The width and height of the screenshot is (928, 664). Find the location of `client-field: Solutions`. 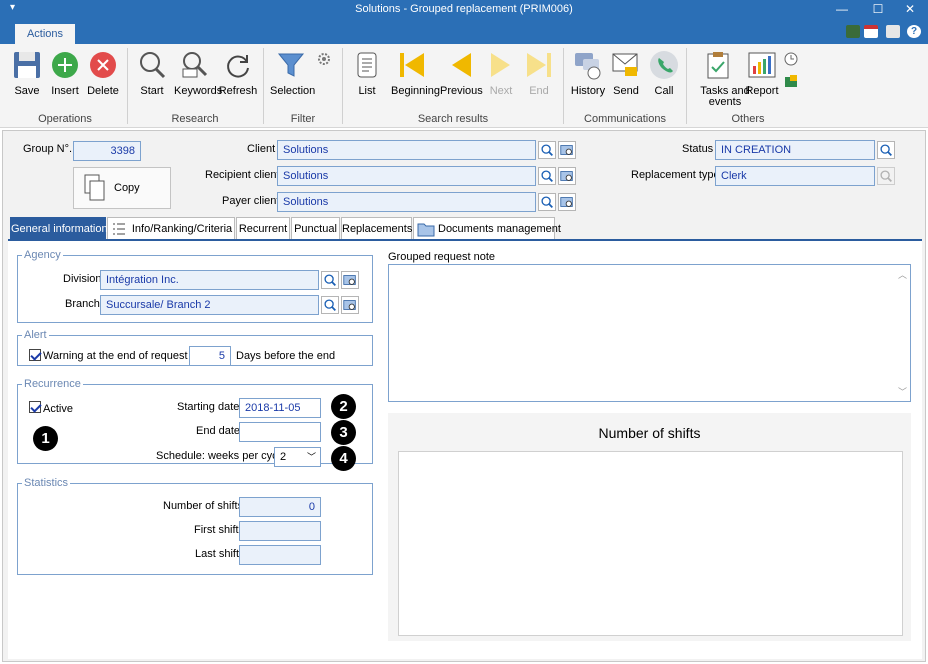

client-field: Solutions is located at coordinates (406, 150).